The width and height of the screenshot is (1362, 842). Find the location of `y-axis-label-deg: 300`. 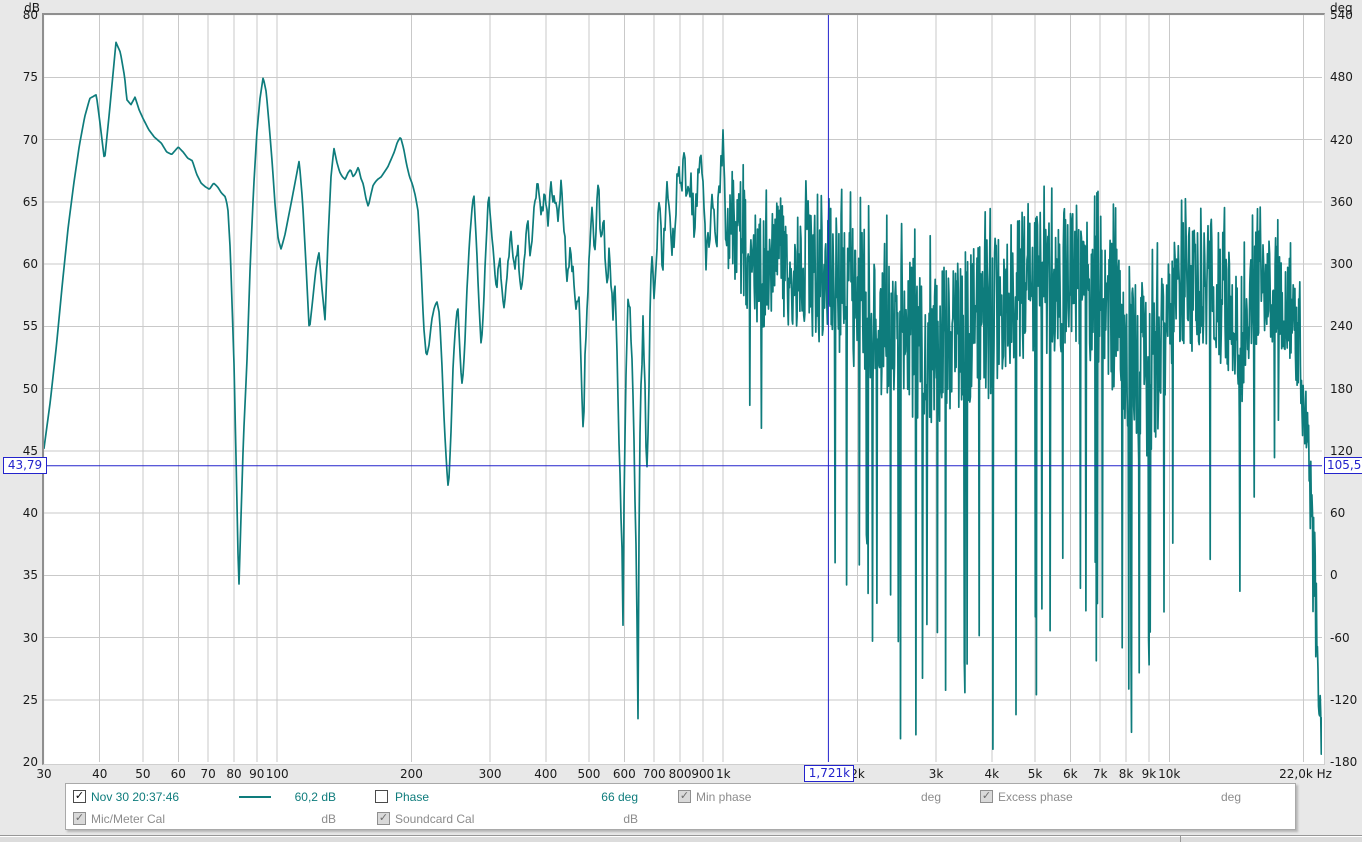

y-axis-label-deg: 300 is located at coordinates (1341, 264).